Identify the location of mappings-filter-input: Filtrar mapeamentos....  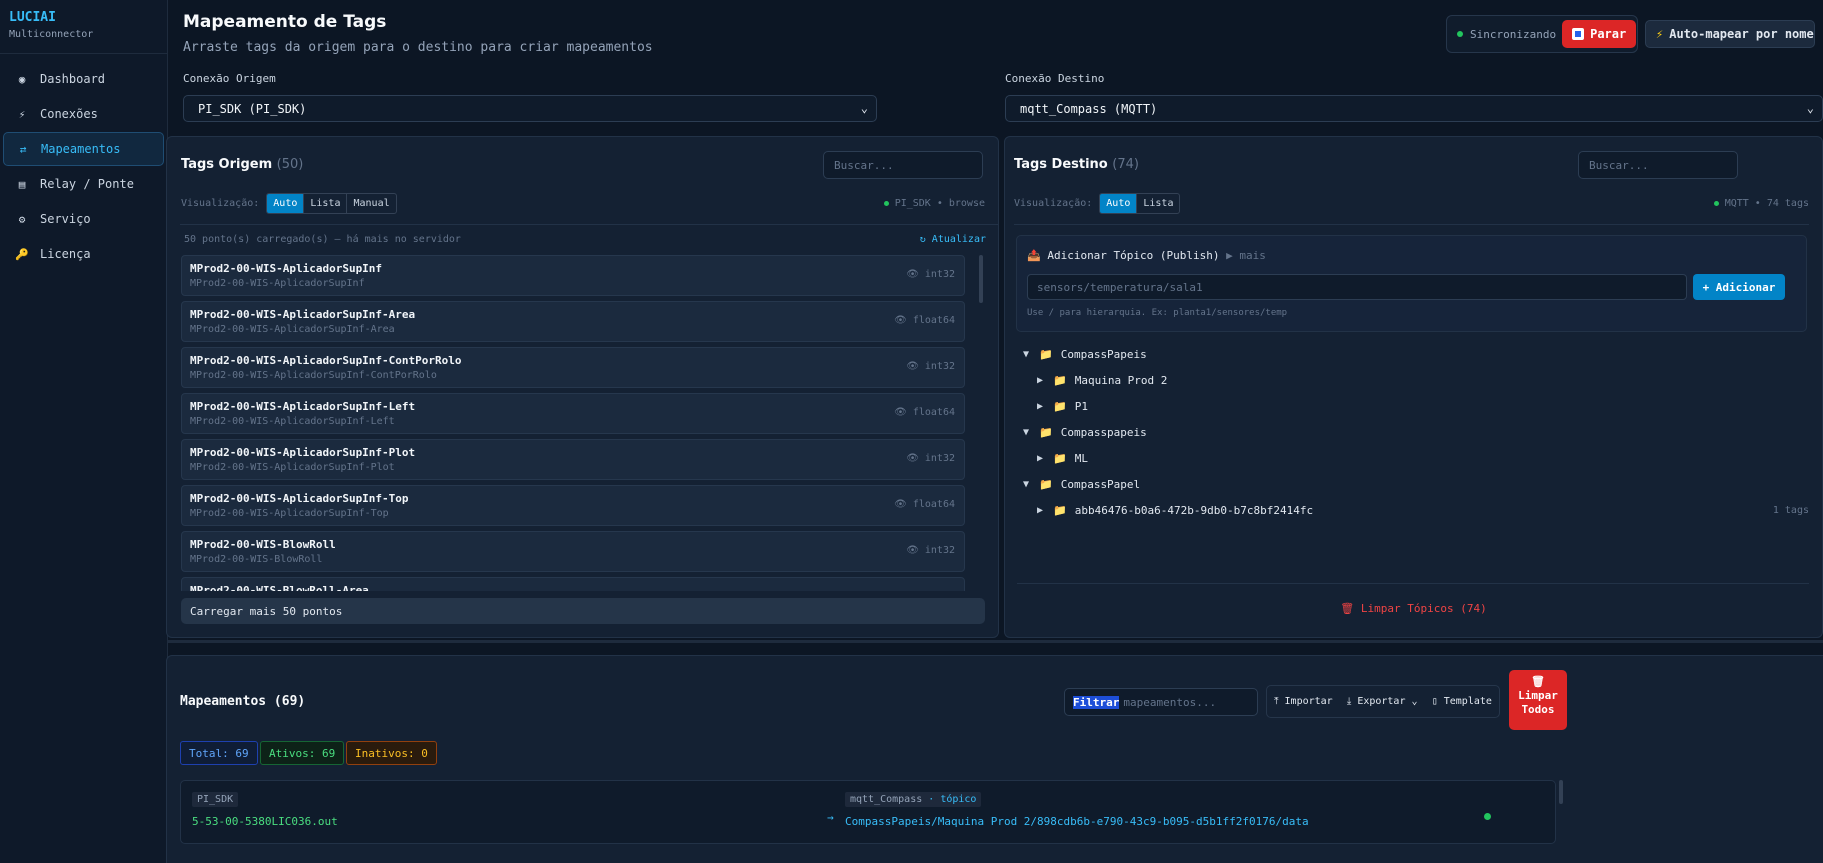
(1161, 702).